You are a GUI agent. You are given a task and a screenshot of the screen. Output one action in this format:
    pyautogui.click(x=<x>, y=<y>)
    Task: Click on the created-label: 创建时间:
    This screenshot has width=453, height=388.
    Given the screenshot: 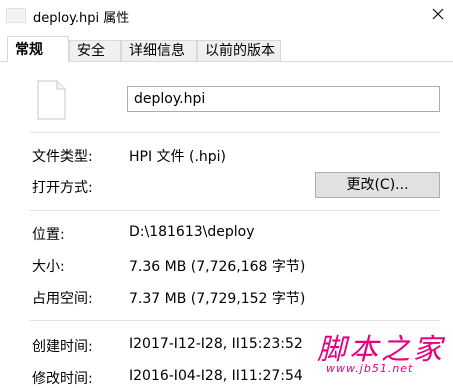 What is the action you would take?
    pyautogui.click(x=62, y=347)
    